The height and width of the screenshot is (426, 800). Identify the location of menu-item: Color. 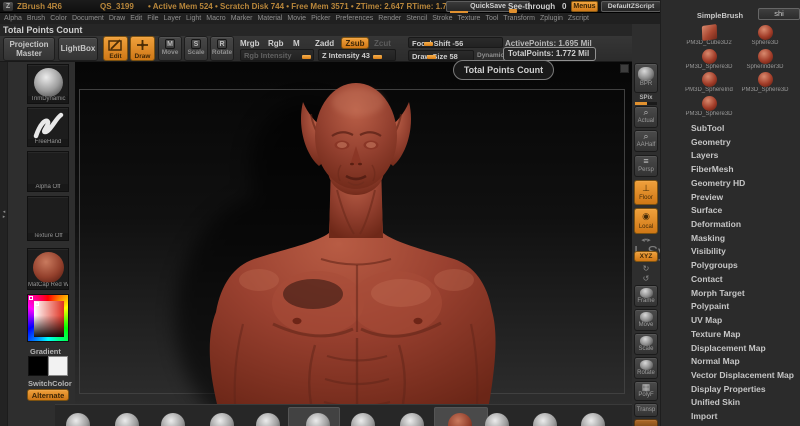
(58, 18).